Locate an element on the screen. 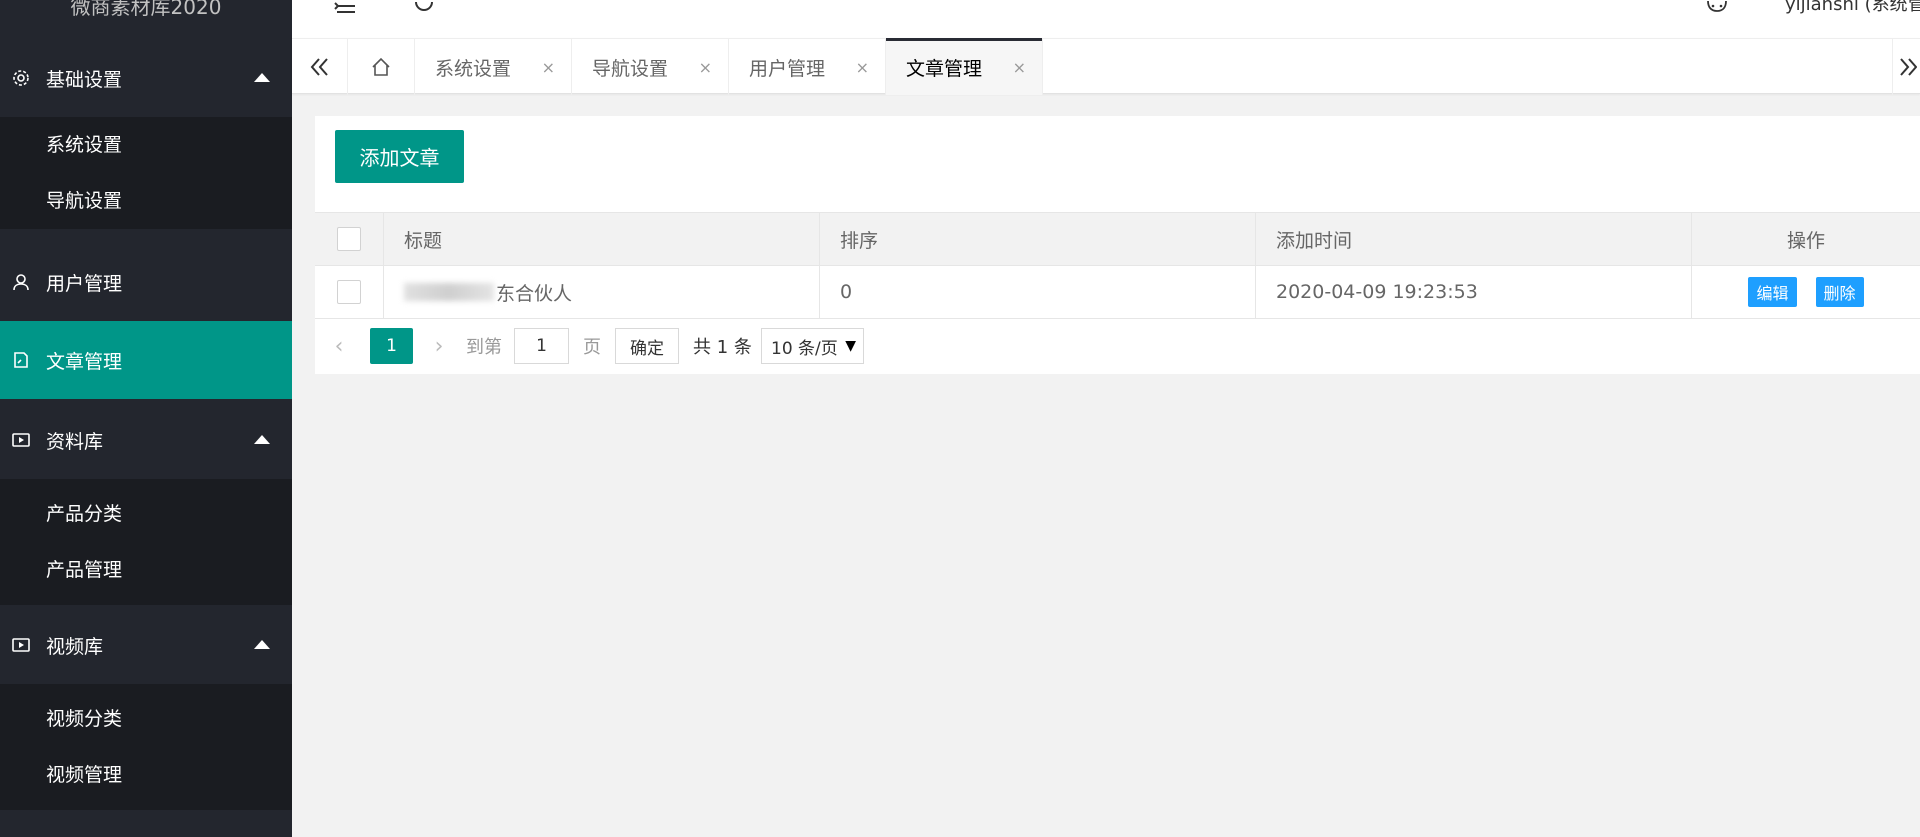 The height and width of the screenshot is (837, 1920). page-size-value: 10 条/页 is located at coordinates (804, 348).